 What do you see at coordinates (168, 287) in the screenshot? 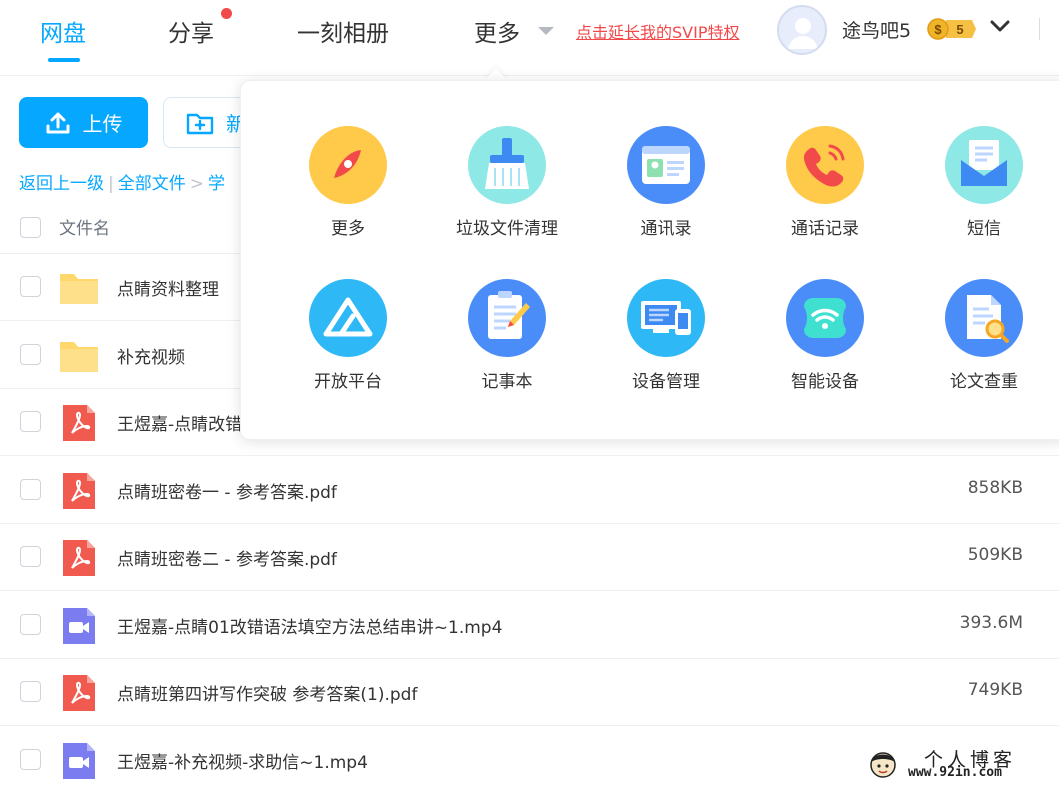
I see `file-name: 点睛资料整理` at bounding box center [168, 287].